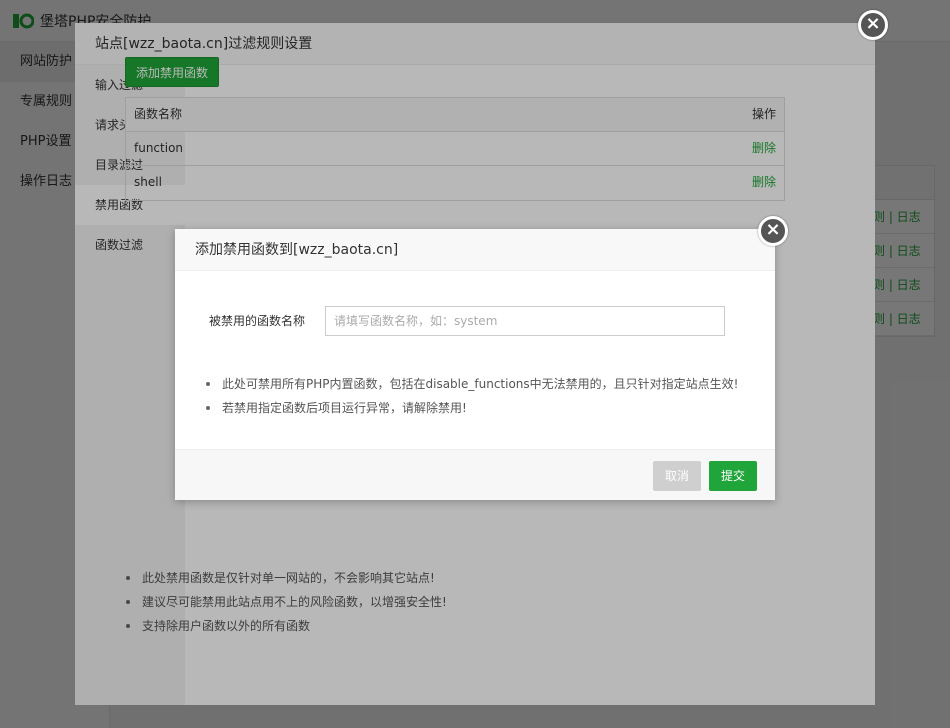  I want to click on note-item: 若禁用指定函数后项目运行异常，请解除禁用!, so click(485, 408).